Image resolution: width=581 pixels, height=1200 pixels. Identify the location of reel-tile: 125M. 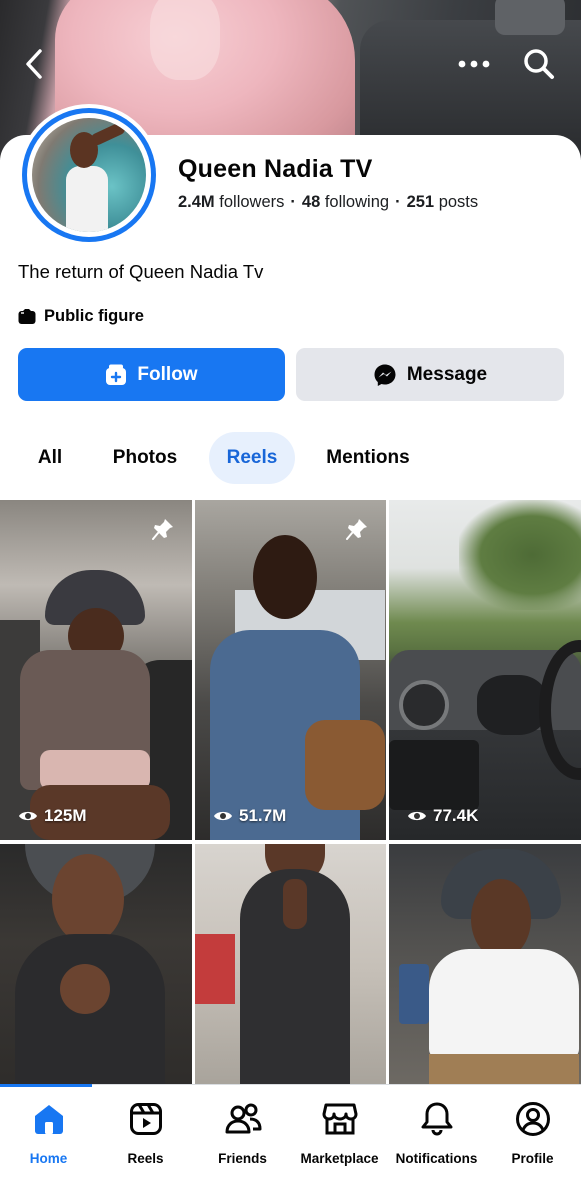
(96, 670).